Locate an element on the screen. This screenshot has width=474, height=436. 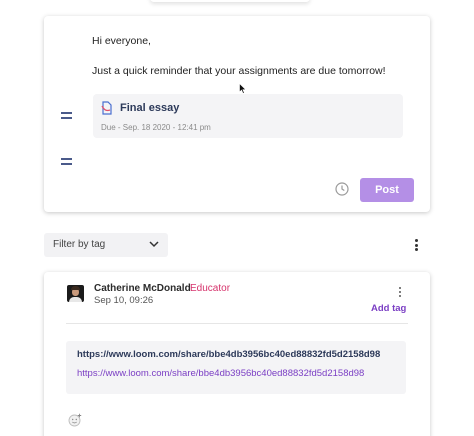
kebab-menu-icon is located at coordinates (416, 245).